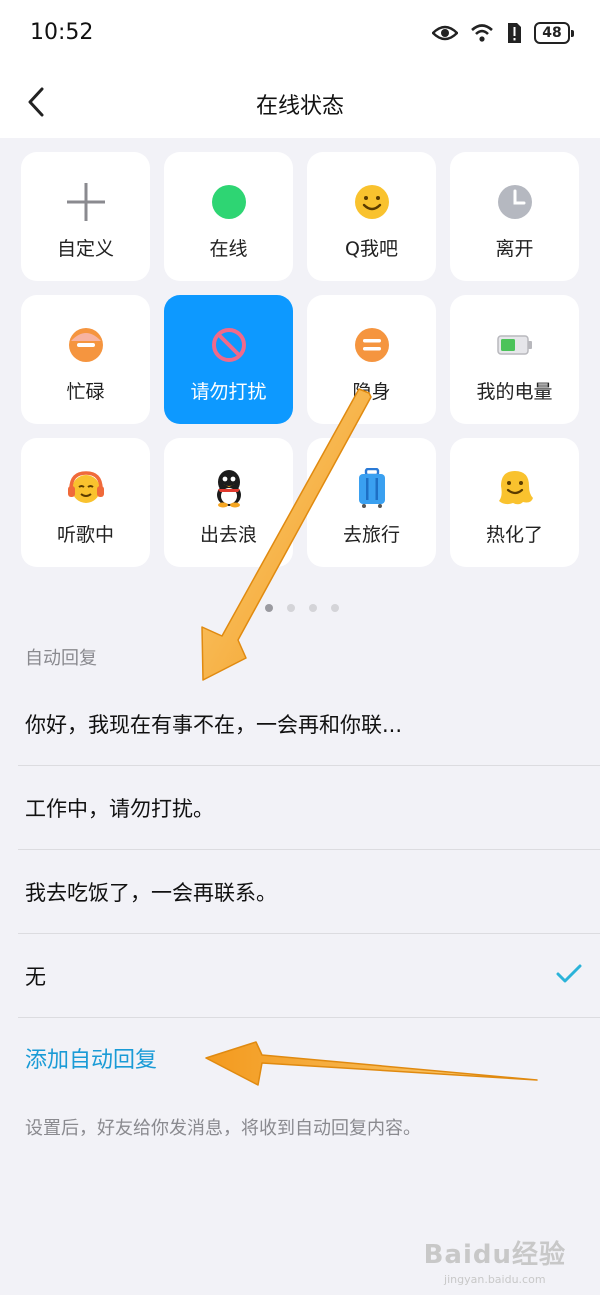  Describe the element at coordinates (299, 106) in the screenshot. I see `page-title: 在线状态` at that location.